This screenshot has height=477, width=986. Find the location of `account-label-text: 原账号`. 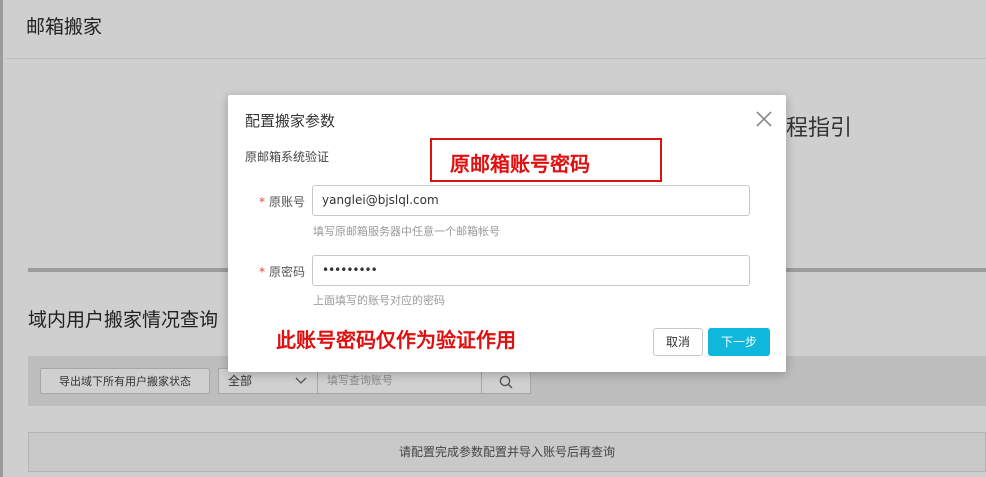

account-label-text: 原账号 is located at coordinates (286, 202).